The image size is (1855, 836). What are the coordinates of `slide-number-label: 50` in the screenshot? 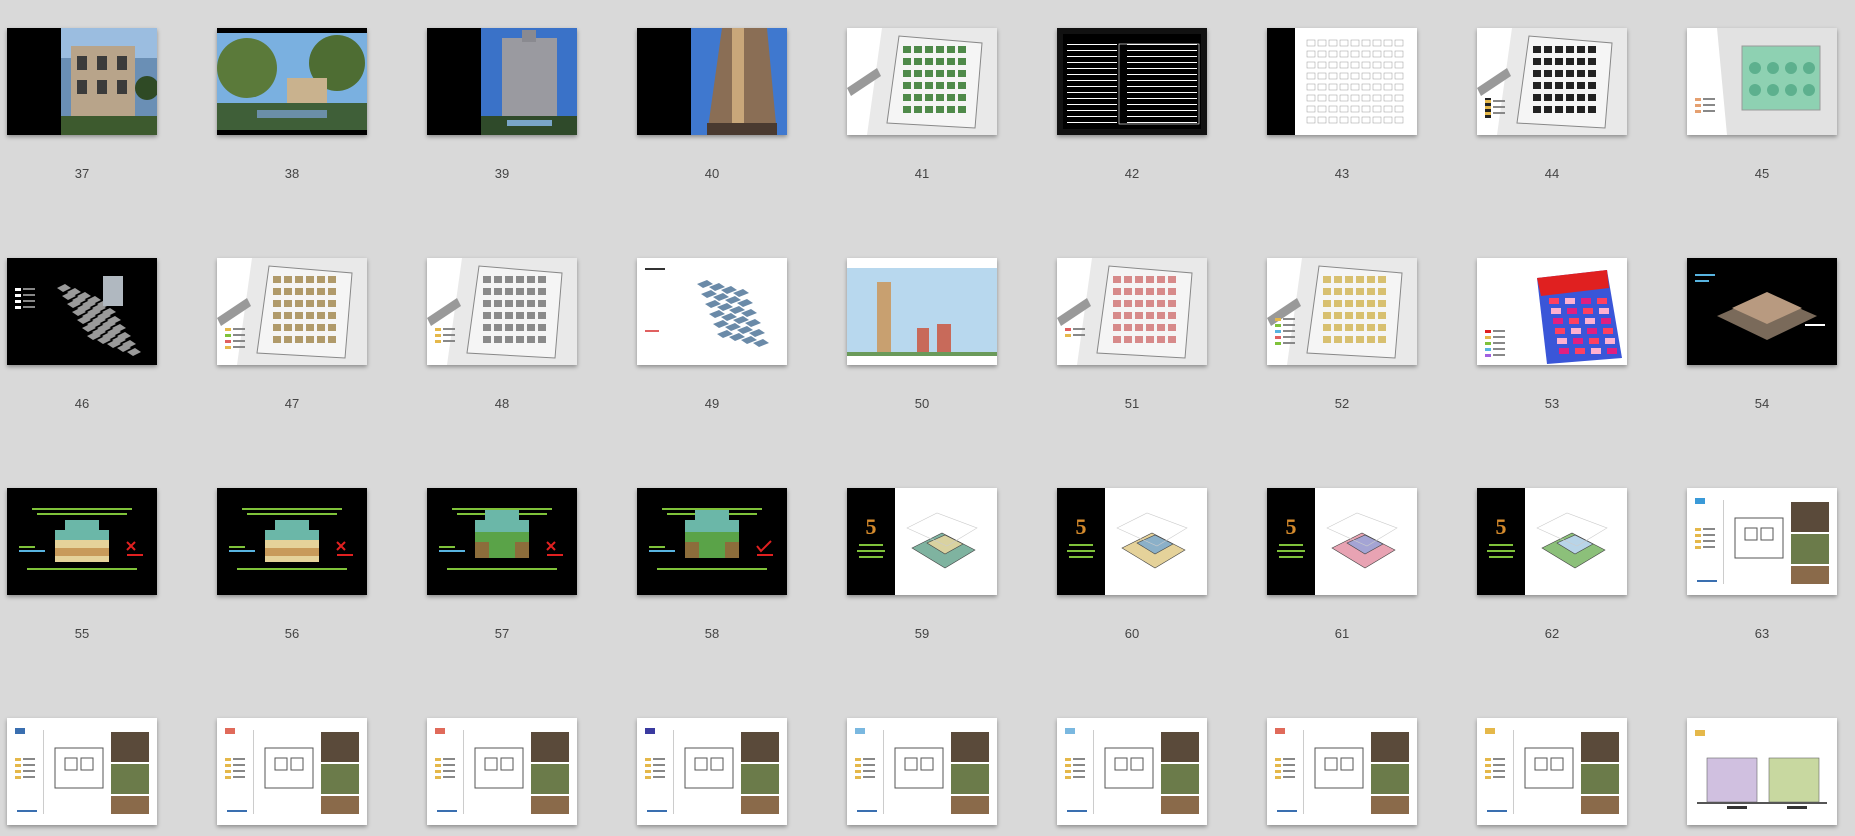 It's located at (922, 403).